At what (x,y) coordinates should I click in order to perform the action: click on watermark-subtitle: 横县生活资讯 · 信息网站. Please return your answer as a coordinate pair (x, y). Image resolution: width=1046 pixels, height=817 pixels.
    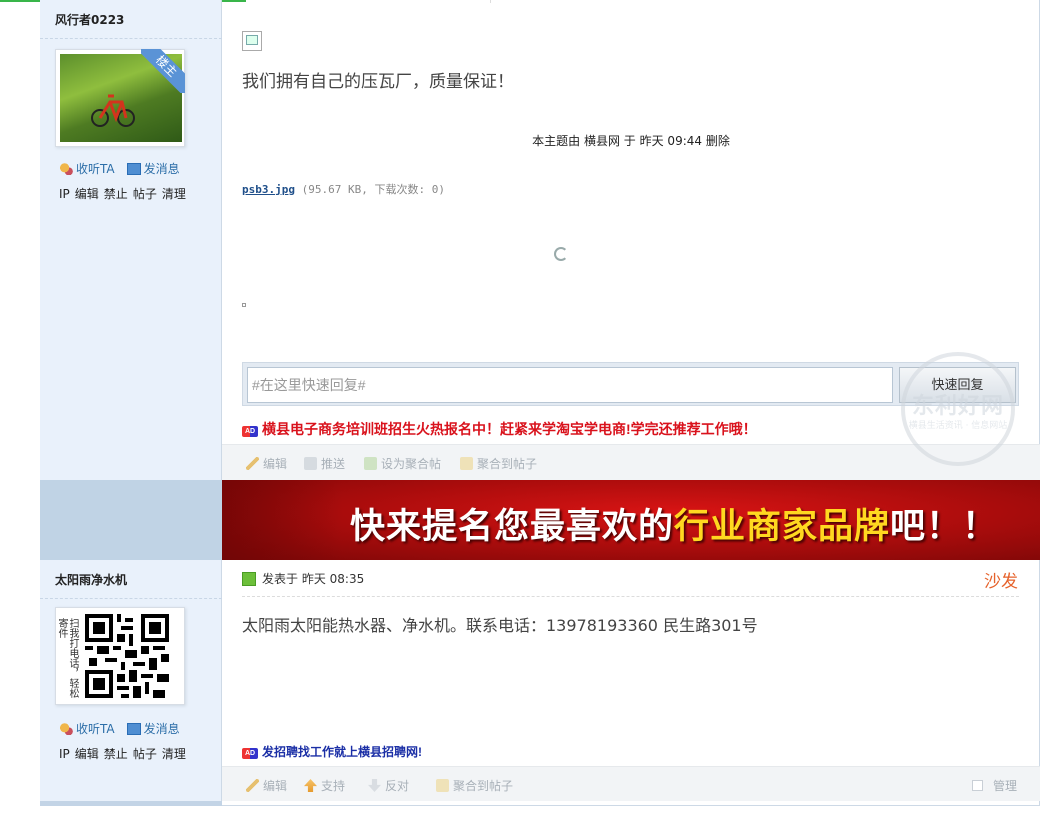
    Looking at the image, I should click on (958, 426).